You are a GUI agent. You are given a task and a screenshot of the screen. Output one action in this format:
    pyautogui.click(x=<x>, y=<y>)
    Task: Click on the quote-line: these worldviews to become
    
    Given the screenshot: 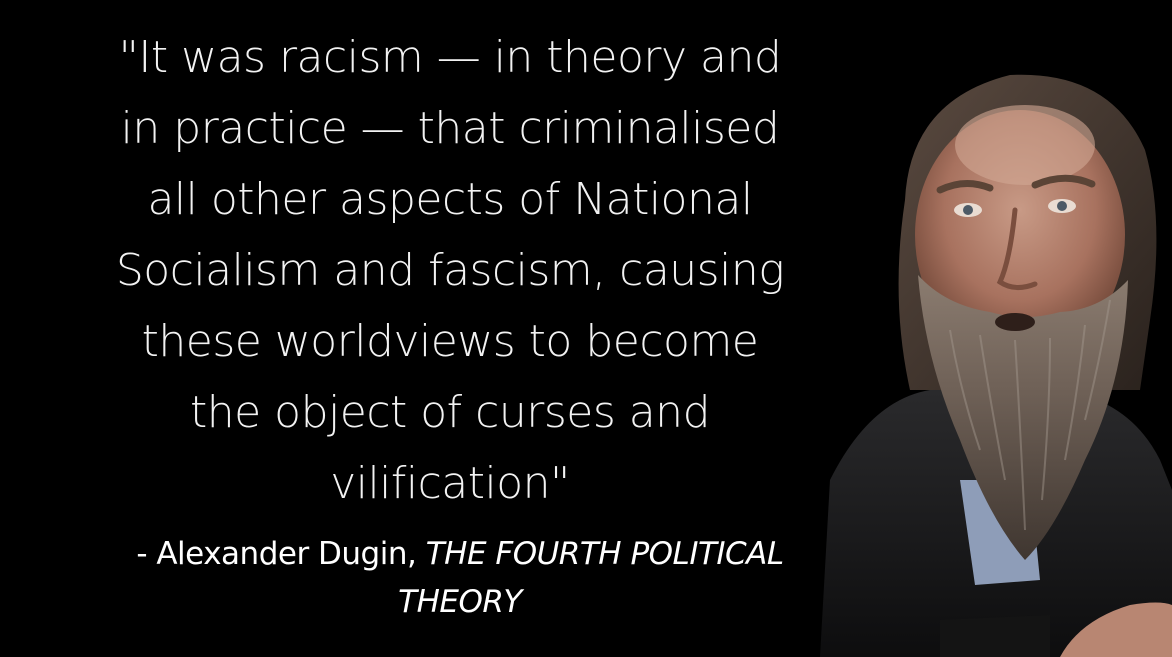 What is the action you would take?
    pyautogui.click(x=450, y=341)
    